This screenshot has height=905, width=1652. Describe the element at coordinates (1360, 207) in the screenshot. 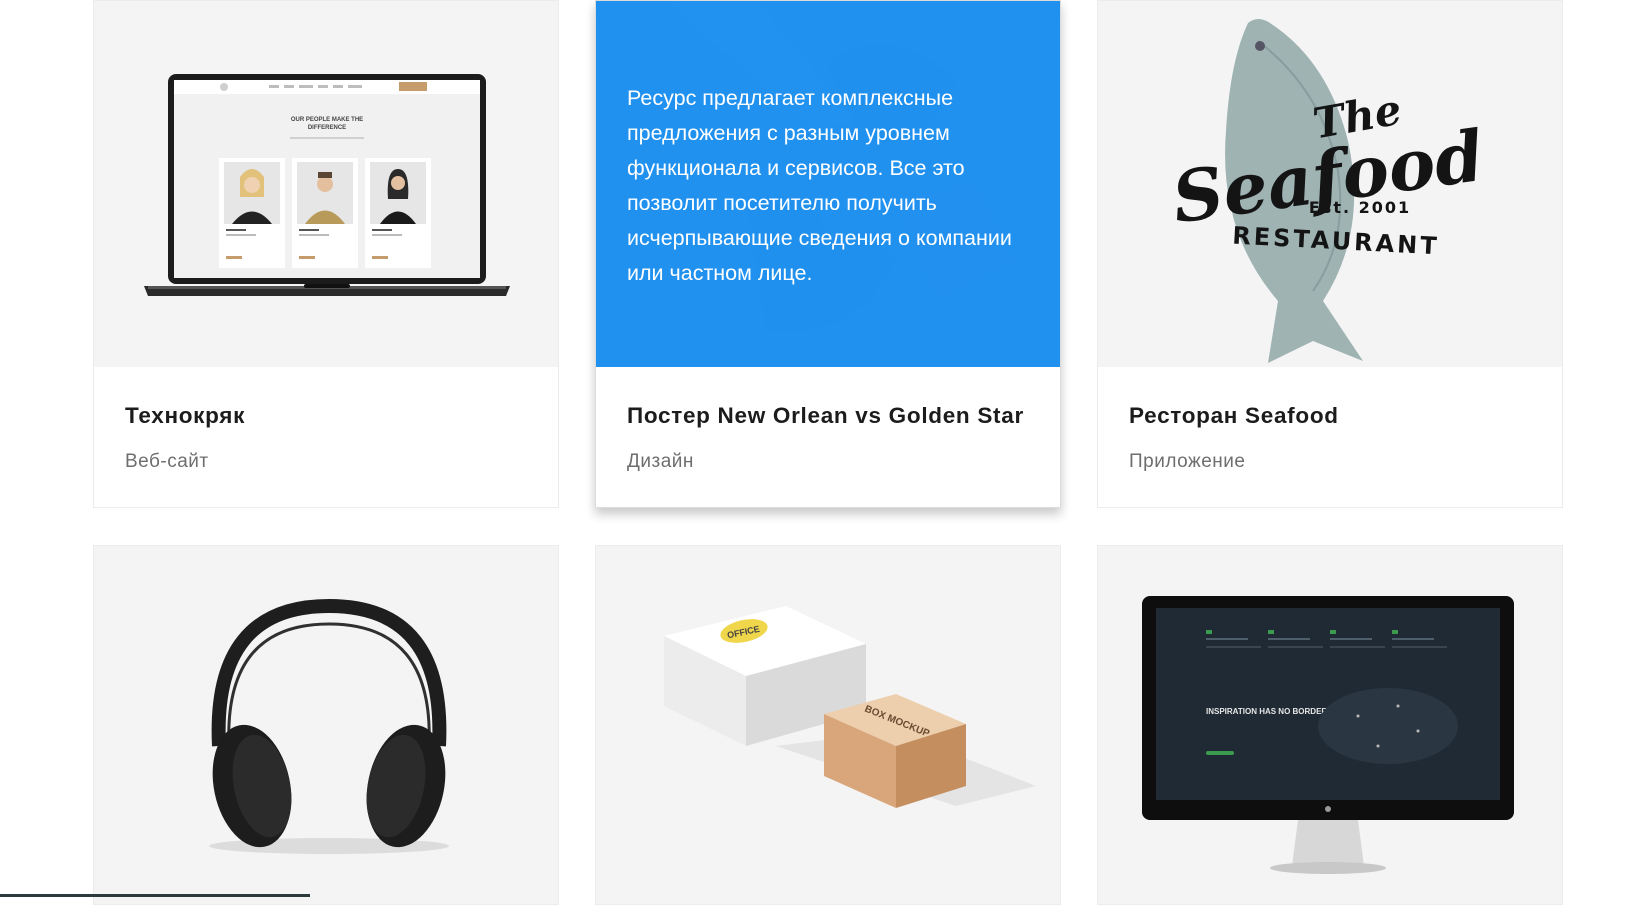

I see `seafood-est-text: Est. 2001` at that location.